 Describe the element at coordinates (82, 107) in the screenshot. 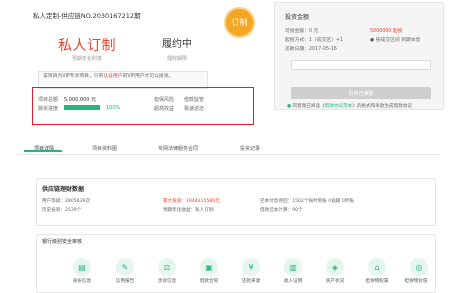

I see `progress-bar` at that location.